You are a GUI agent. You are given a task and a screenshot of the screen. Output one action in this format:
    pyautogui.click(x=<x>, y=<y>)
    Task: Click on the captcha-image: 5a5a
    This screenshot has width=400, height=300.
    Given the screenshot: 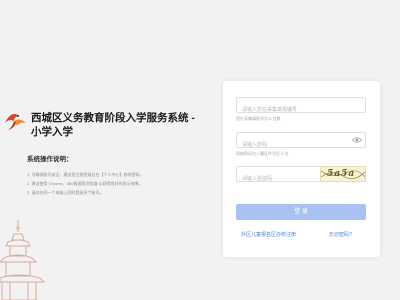 What is the action you would take?
    pyautogui.click(x=343, y=174)
    